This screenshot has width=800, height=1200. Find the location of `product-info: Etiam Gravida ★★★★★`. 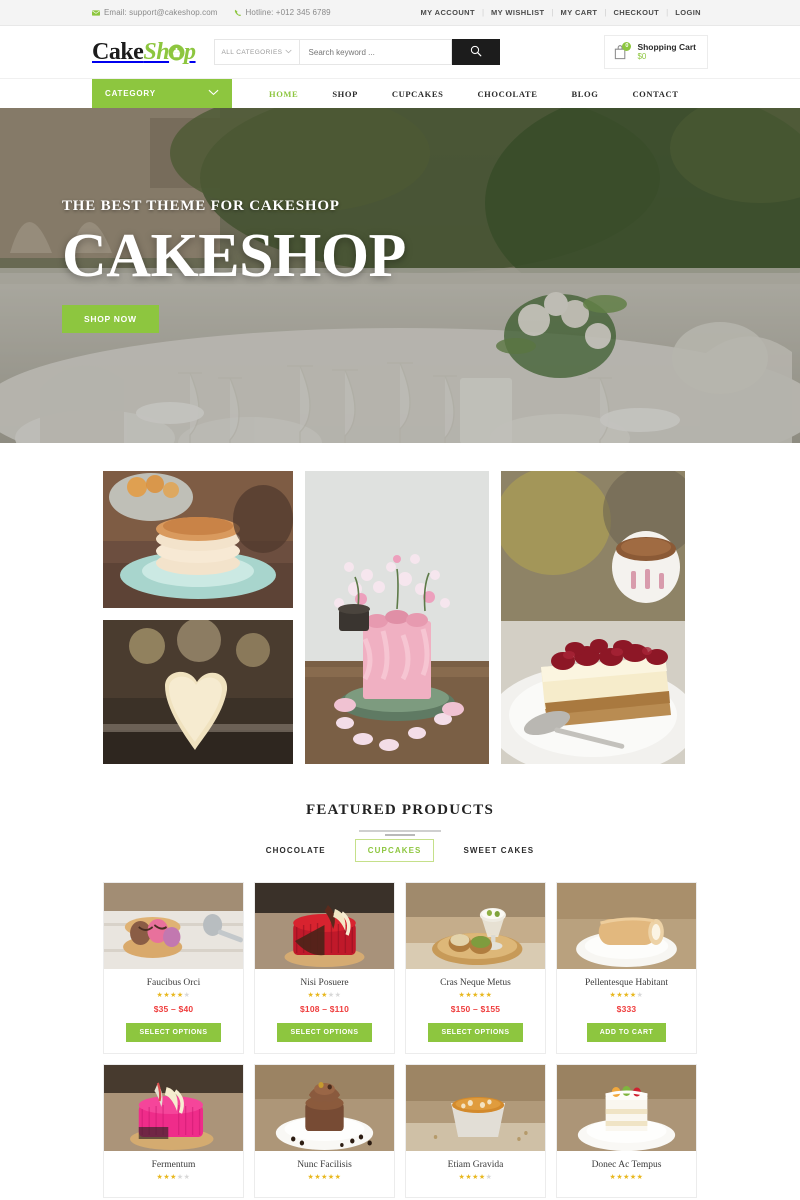

product-info: Etiam Gravida ★★★★★ is located at coordinates (475, 1174).